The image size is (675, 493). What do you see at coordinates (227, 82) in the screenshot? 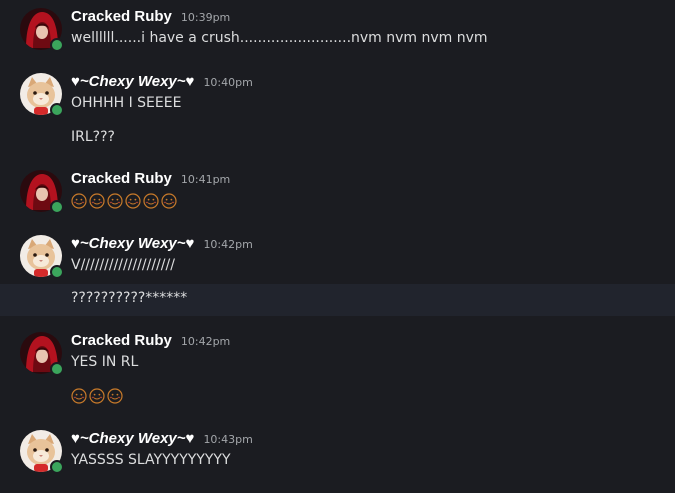
I see `timestamp: 10:40pm` at bounding box center [227, 82].